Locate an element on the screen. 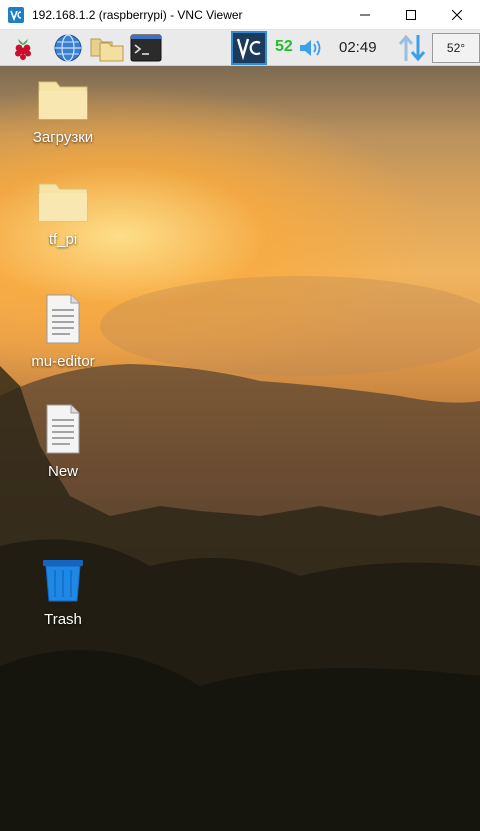  web-browser-button is located at coordinates (68, 48).